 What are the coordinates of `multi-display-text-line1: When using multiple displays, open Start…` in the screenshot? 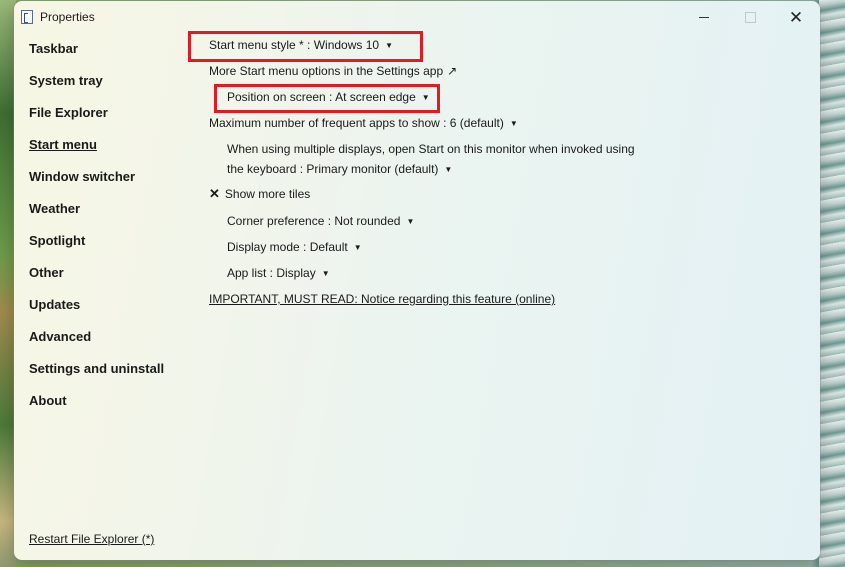 It's located at (431, 149).